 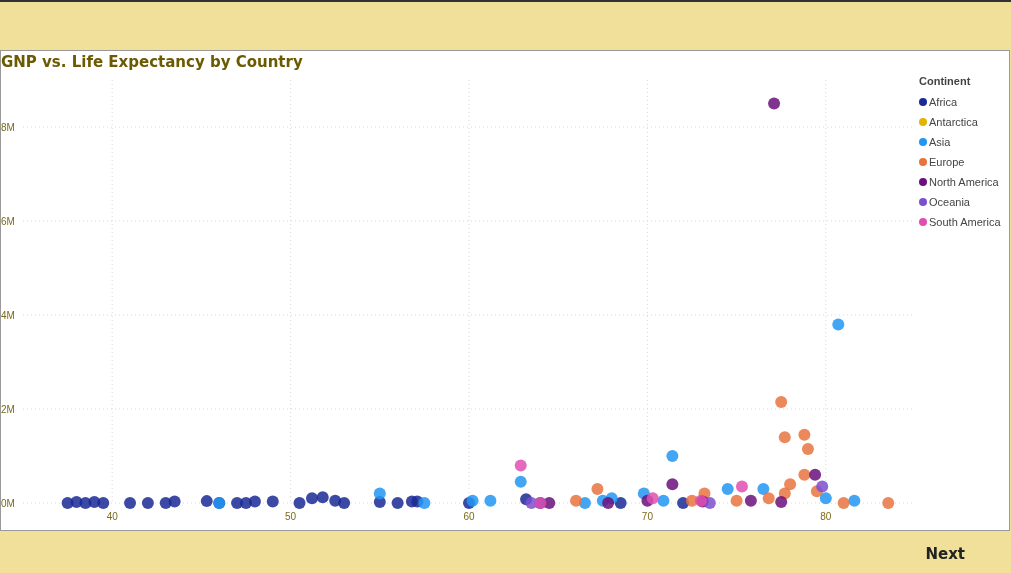 What do you see at coordinates (8, 503) in the screenshot?
I see `axis-tick-label: 0M` at bounding box center [8, 503].